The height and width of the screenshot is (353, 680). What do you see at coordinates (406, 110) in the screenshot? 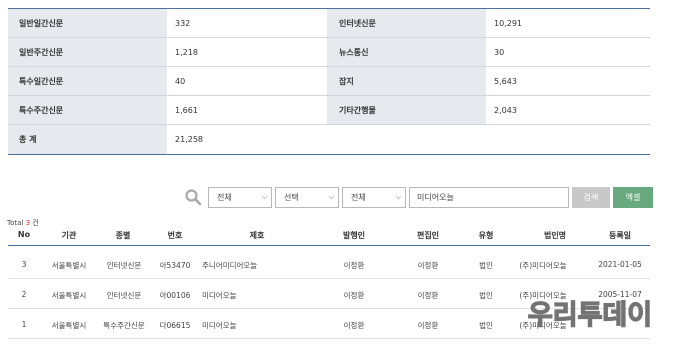
I see `stats-label: 기타간행물` at bounding box center [406, 110].